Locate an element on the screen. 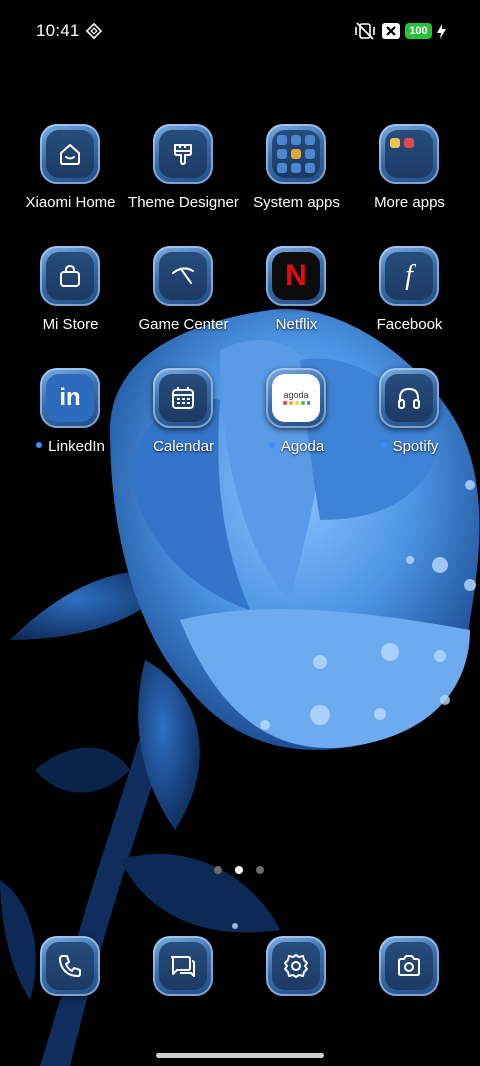 The image size is (480, 1066). gear-icon is located at coordinates (296, 966).